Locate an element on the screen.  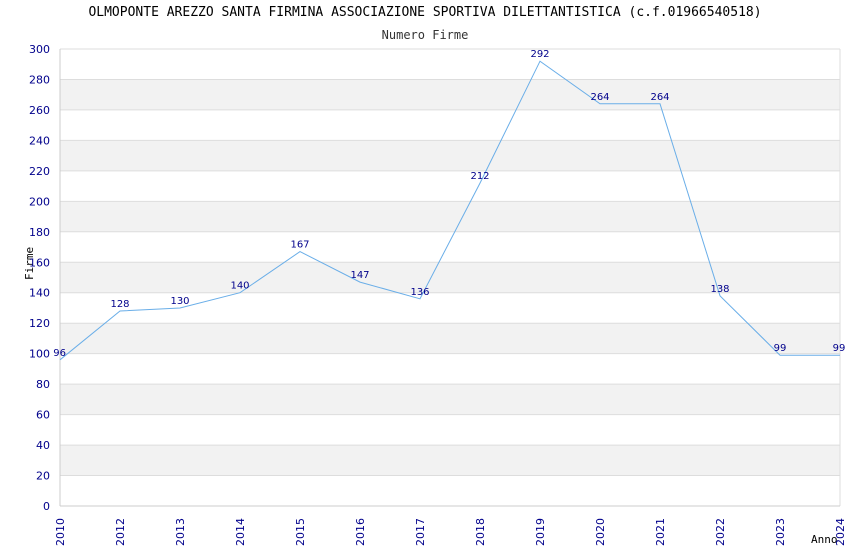
y-tick-label: 140 is located at coordinates (39, 293).